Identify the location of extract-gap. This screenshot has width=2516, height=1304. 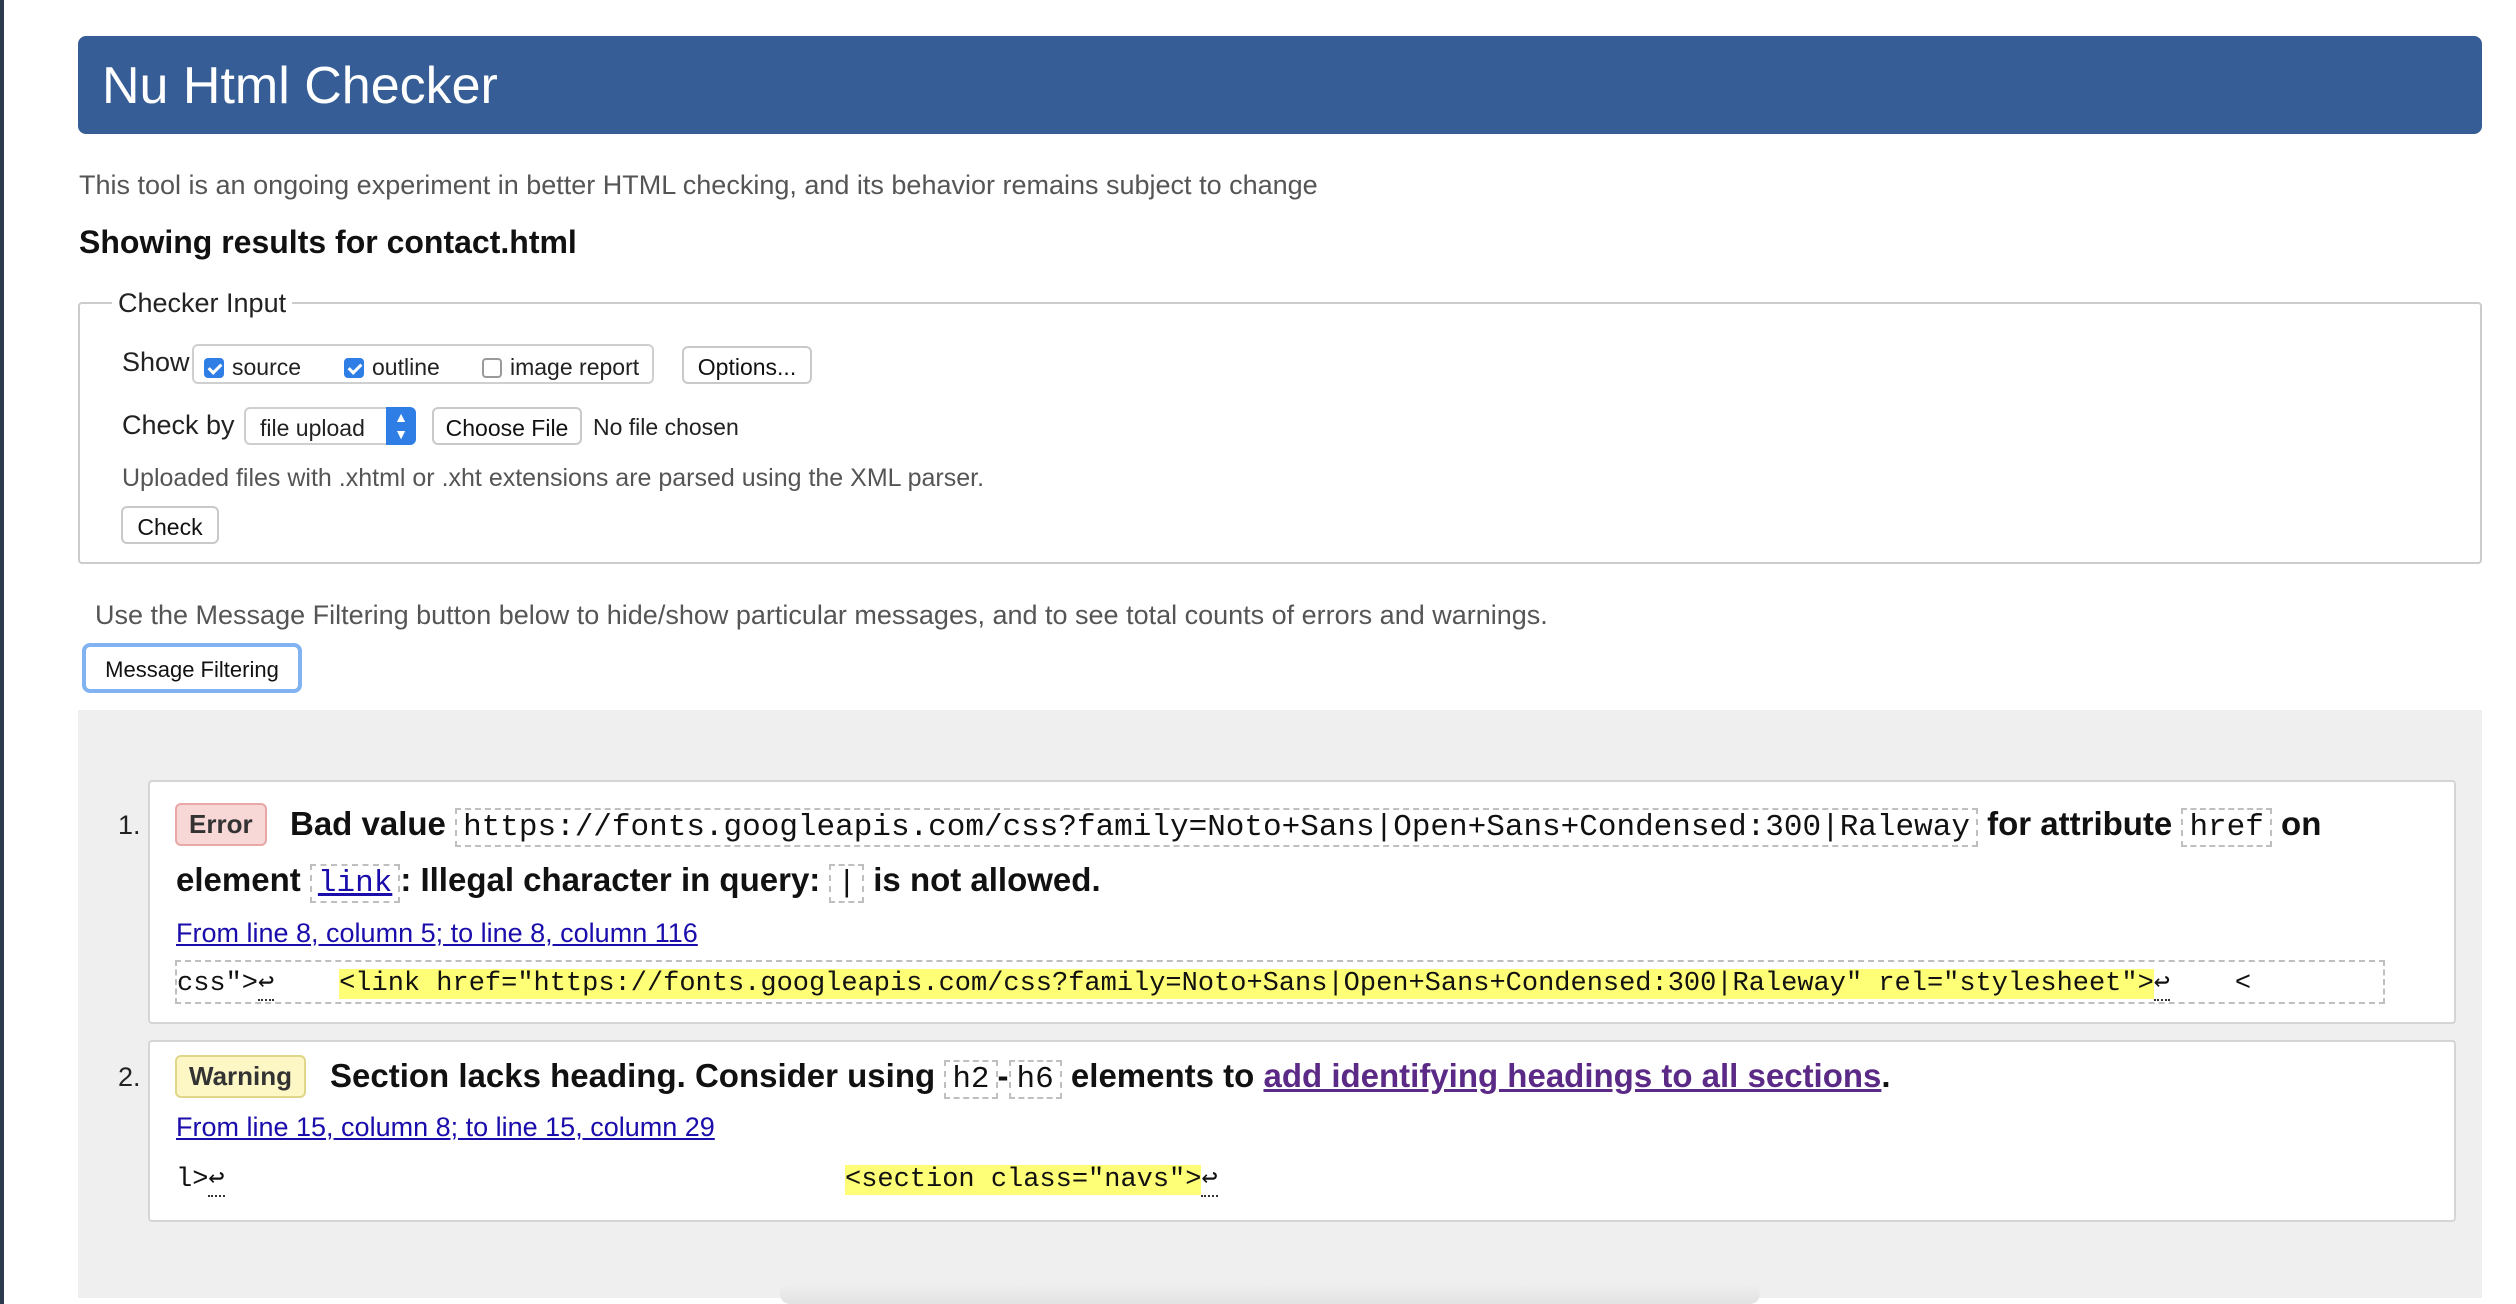
(306, 984).